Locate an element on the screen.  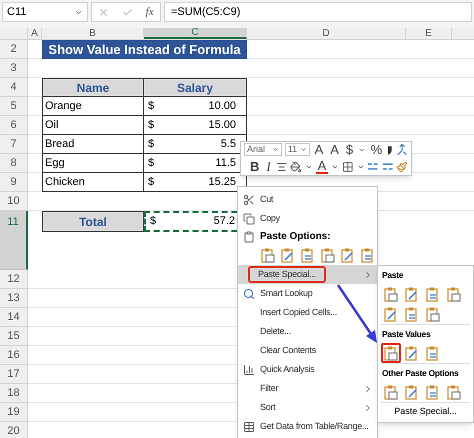
table-cell: Egg is located at coordinates (93, 163).